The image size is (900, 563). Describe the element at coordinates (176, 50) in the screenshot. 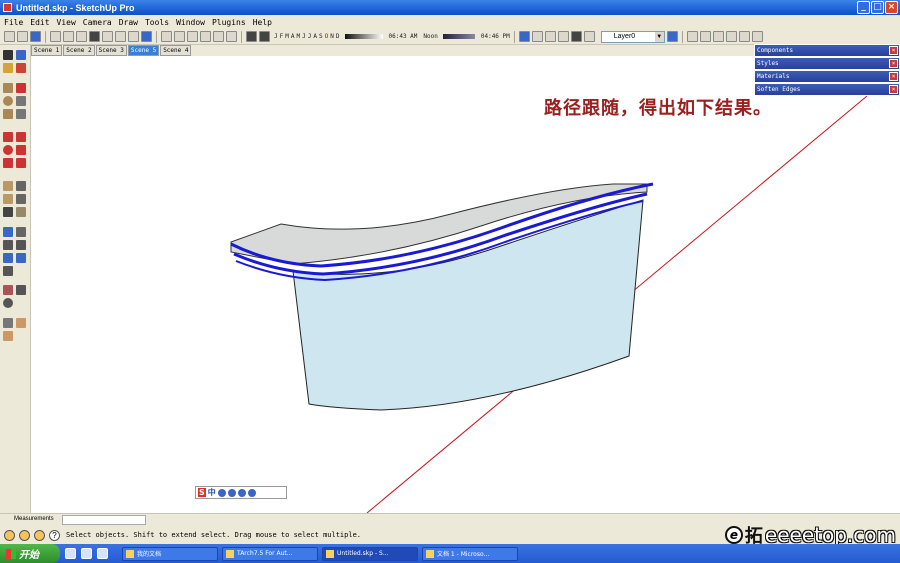

I see `tab-scene-4: Scene 4` at that location.